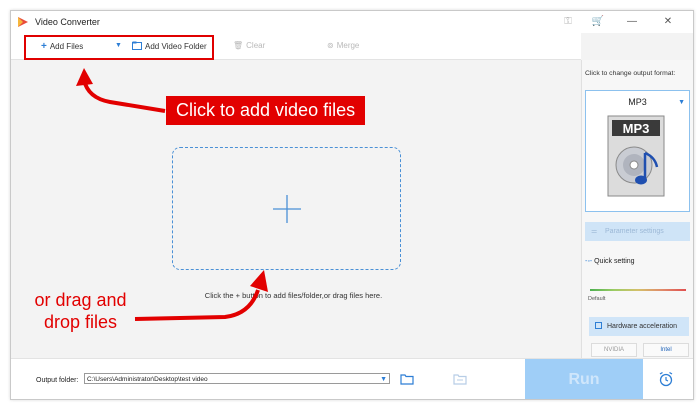  I want to click on clear-button: 🗑 Clear, so click(249, 45).